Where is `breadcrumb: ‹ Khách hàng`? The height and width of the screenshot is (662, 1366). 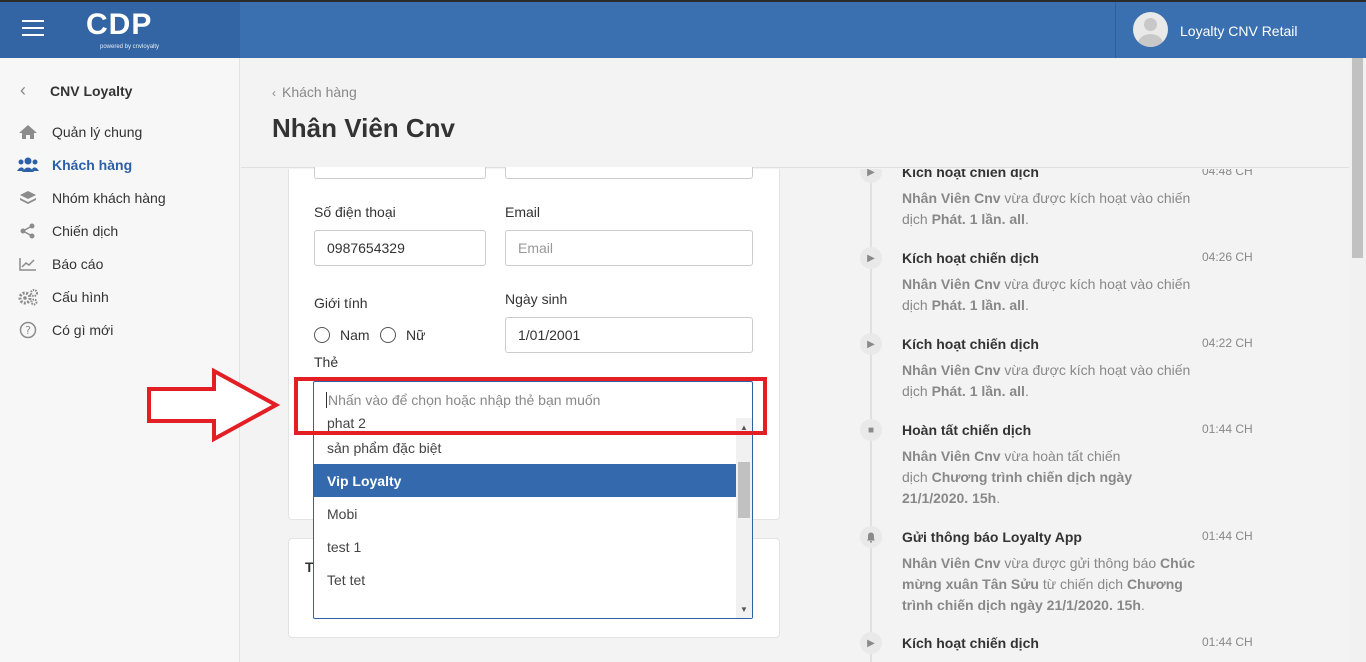 breadcrumb: ‹ Khách hàng is located at coordinates (314, 92).